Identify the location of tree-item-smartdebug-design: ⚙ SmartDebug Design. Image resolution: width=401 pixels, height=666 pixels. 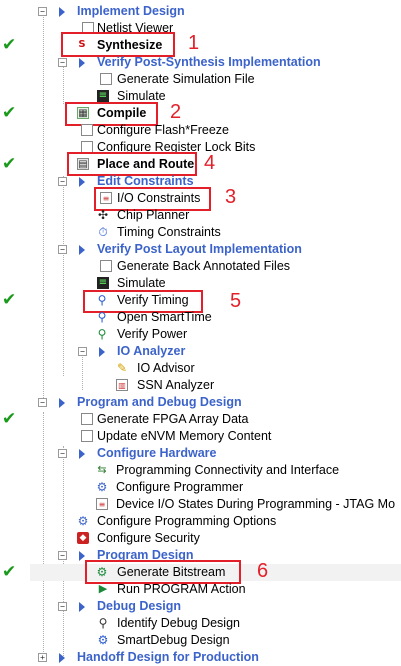
(200, 640).